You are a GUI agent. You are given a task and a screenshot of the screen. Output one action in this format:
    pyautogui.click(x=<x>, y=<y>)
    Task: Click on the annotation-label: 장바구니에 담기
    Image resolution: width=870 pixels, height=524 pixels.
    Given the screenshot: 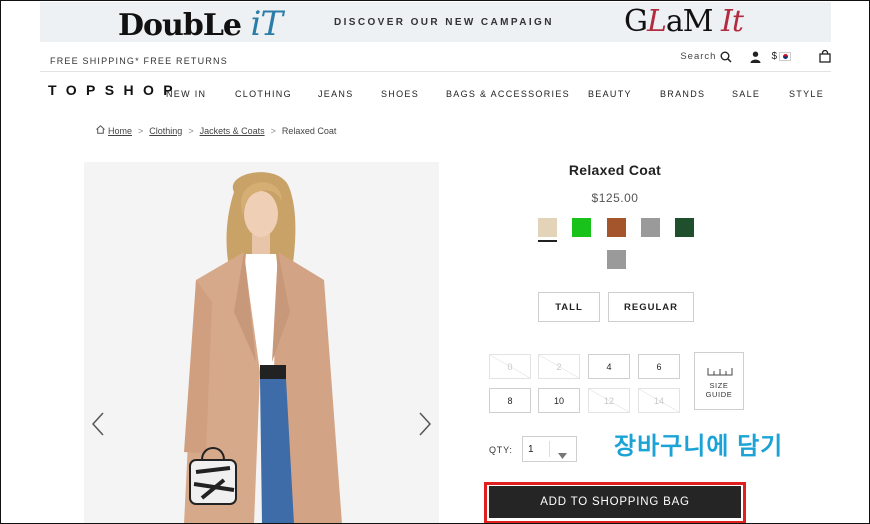 What is the action you would take?
    pyautogui.click(x=699, y=446)
    